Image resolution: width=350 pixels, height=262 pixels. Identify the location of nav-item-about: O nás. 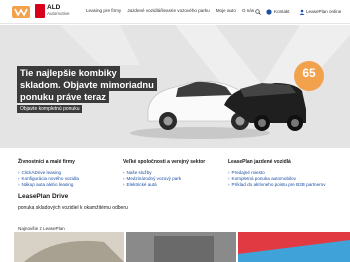
(248, 10).